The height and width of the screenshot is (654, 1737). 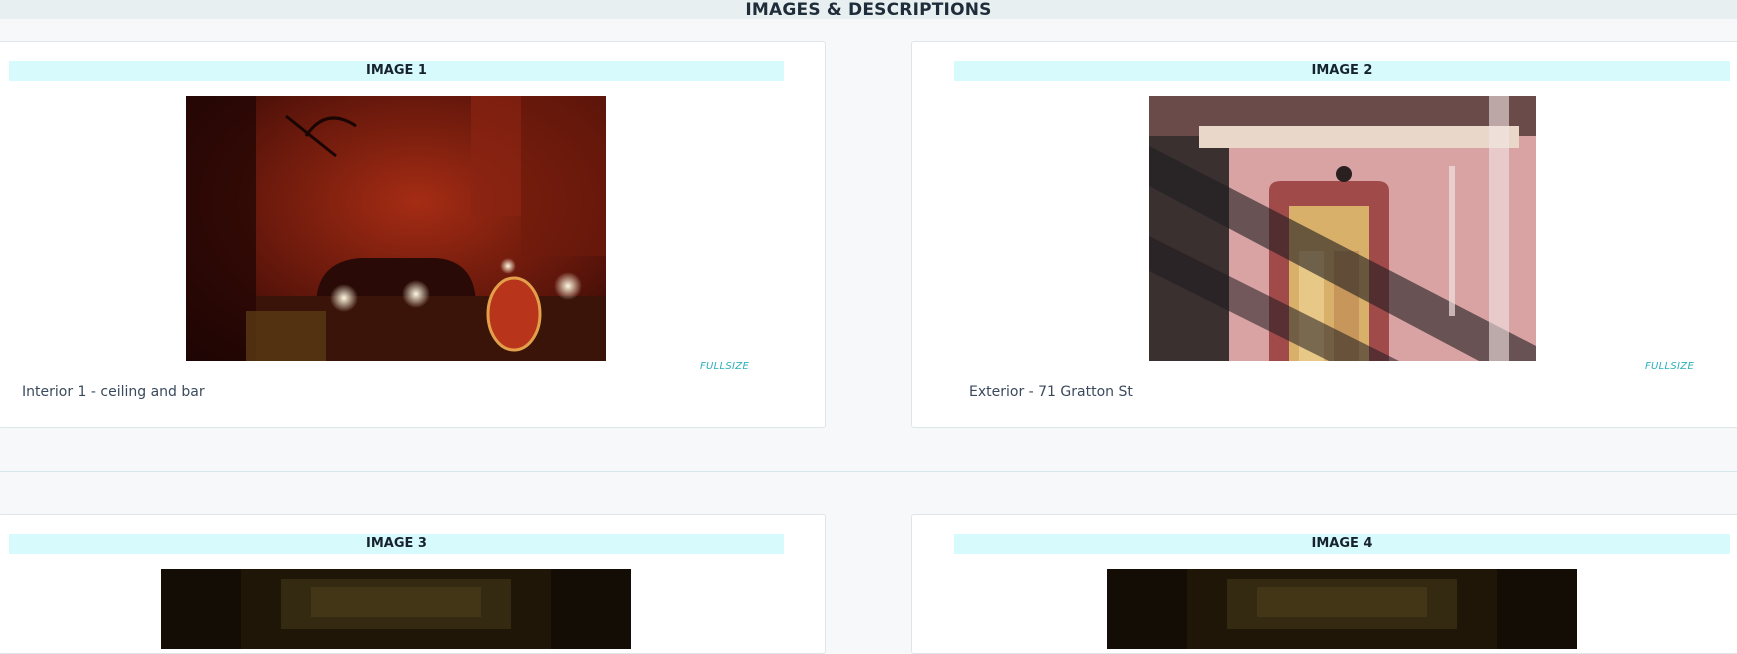 I want to click on image-card-4: IMAGE 4, so click(x=1324, y=584).